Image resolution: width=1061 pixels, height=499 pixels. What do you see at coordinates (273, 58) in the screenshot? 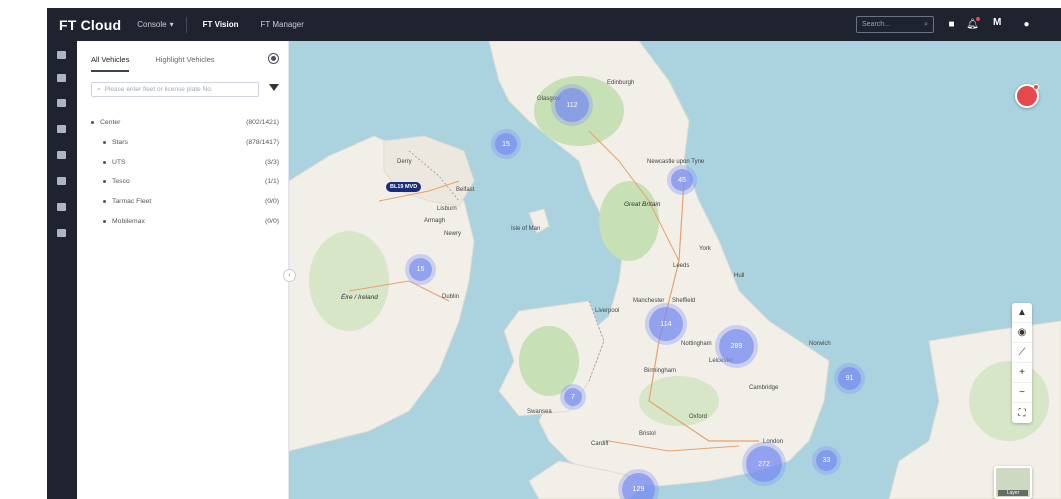
I see `gear-icon` at bounding box center [273, 58].